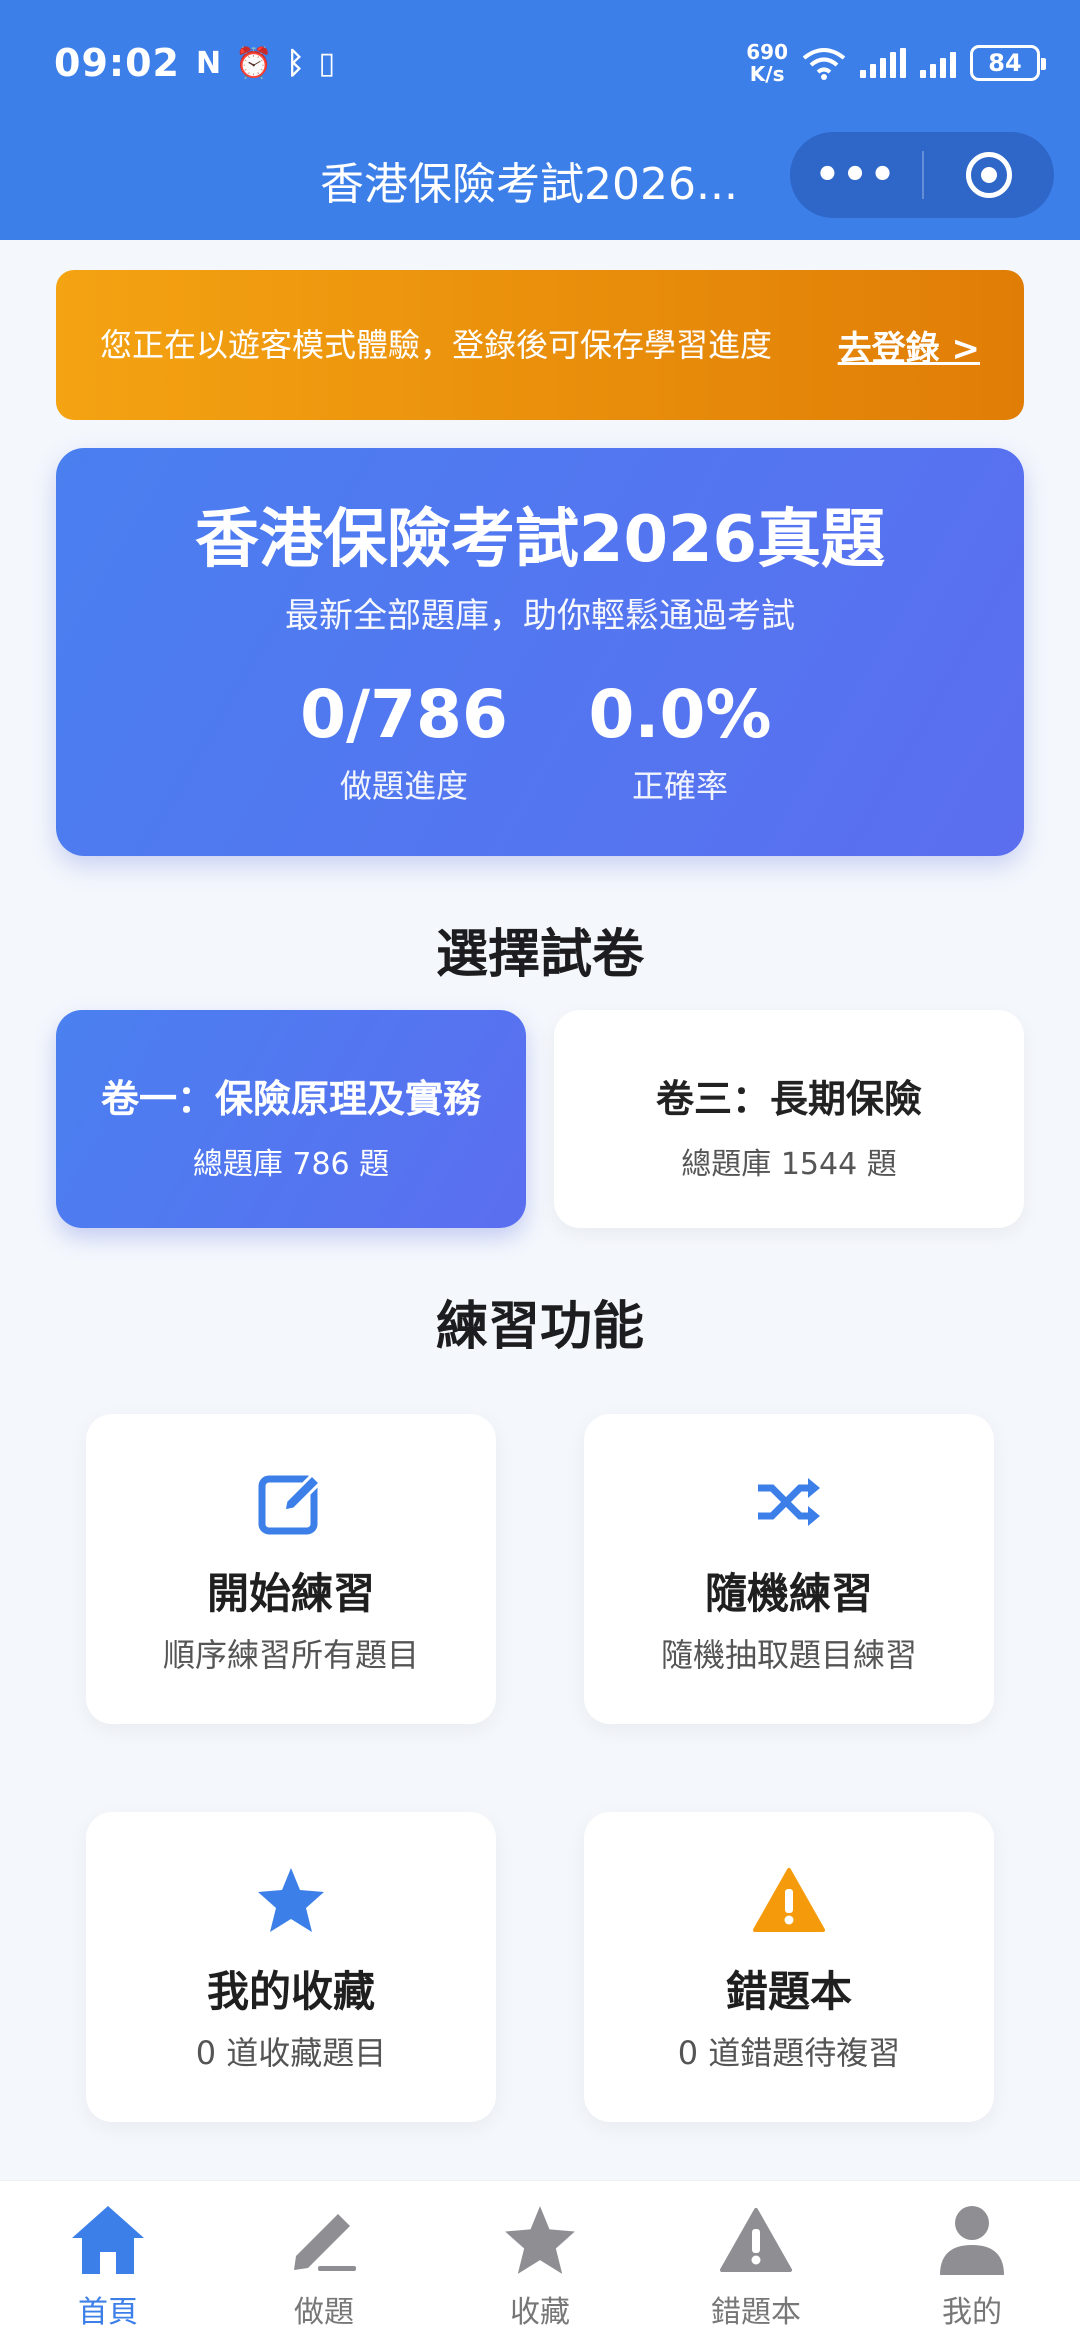 The height and width of the screenshot is (2331, 1080). What do you see at coordinates (539, 955) in the screenshot?
I see `select-paper-title: 選擇試卷` at bounding box center [539, 955].